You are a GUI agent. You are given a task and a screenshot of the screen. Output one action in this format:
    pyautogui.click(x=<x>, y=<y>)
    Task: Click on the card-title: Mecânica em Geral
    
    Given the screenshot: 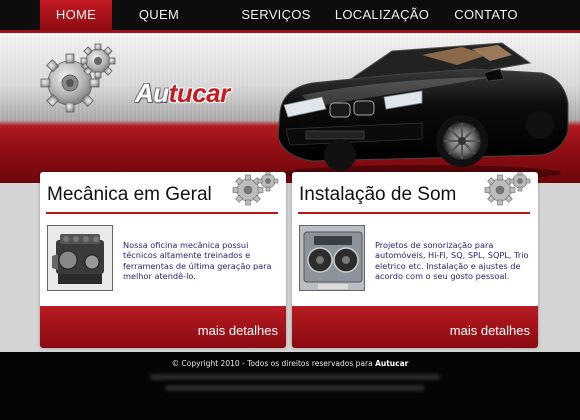 What is the action you would take?
    pyautogui.click(x=129, y=194)
    